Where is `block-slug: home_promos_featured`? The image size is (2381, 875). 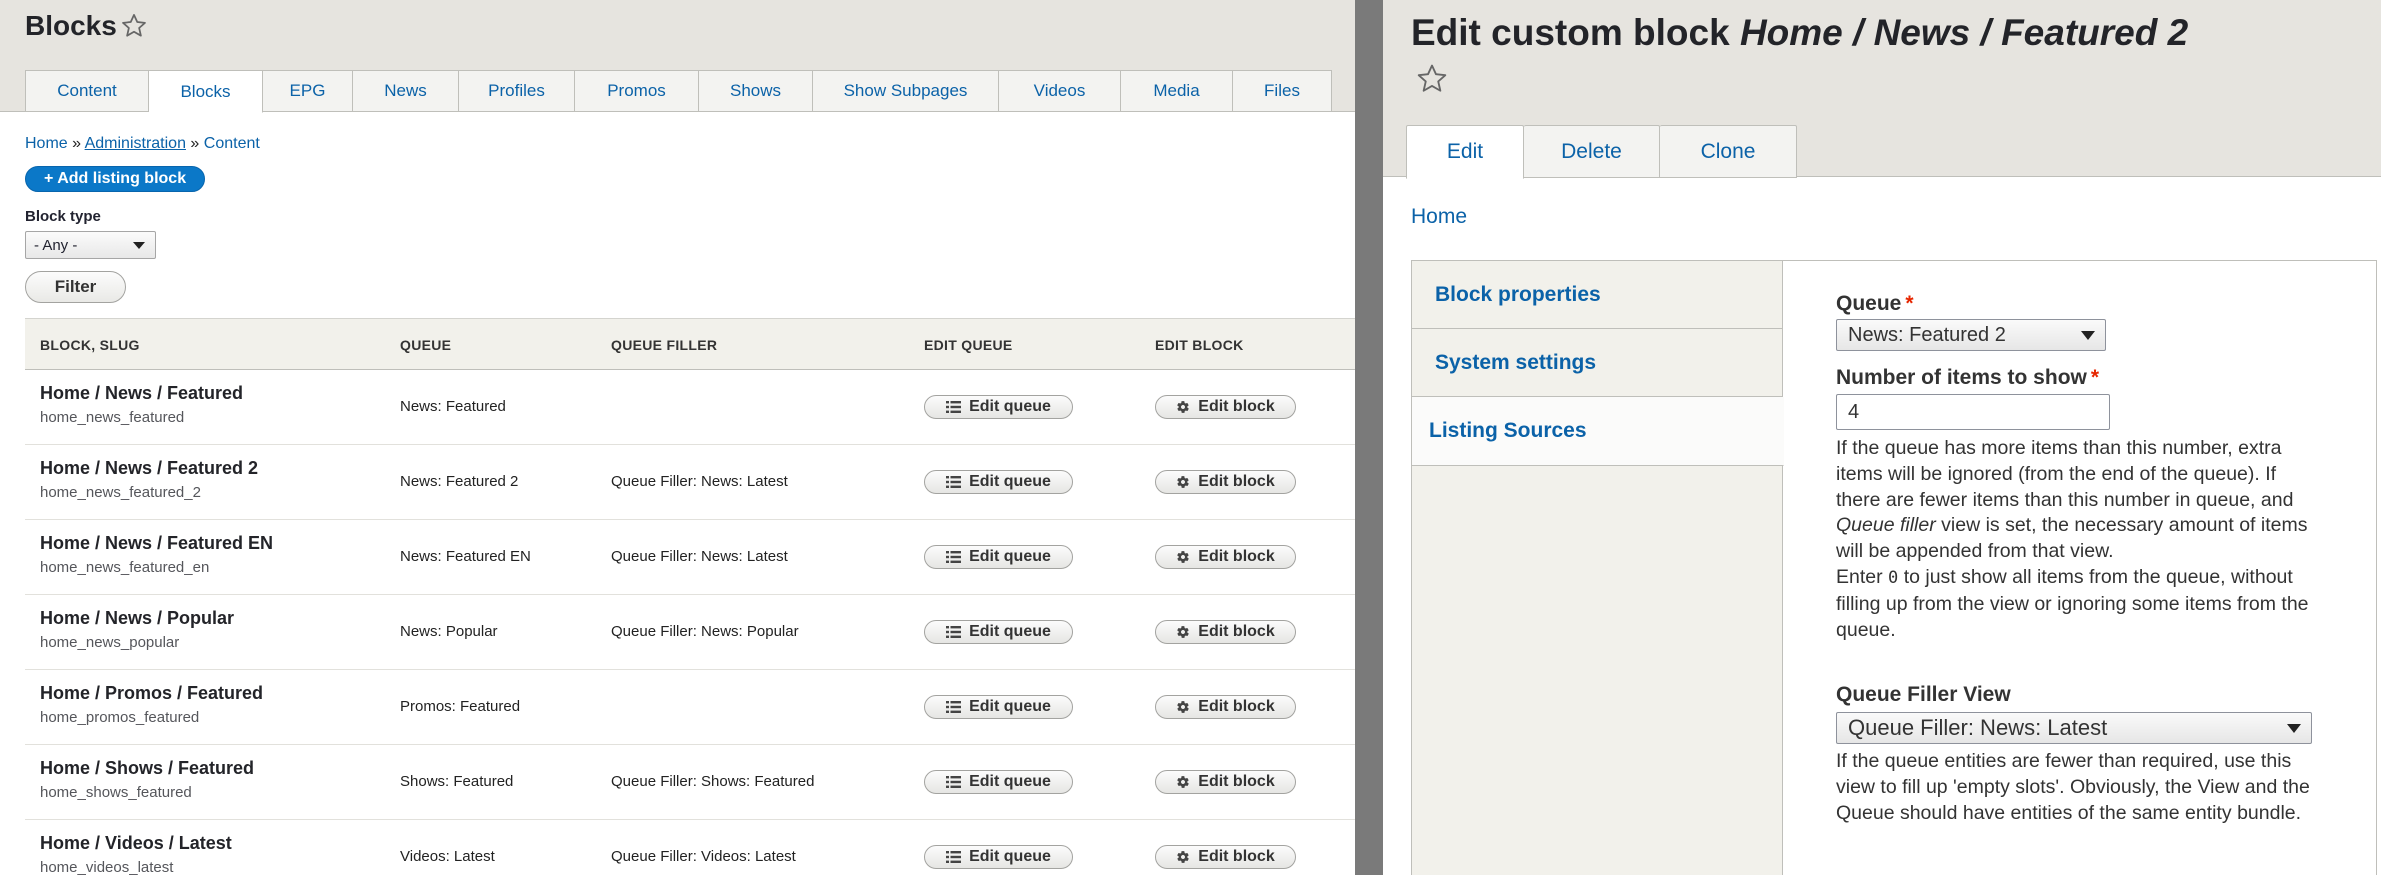
block-slug: home_promos_featured is located at coordinates (120, 717).